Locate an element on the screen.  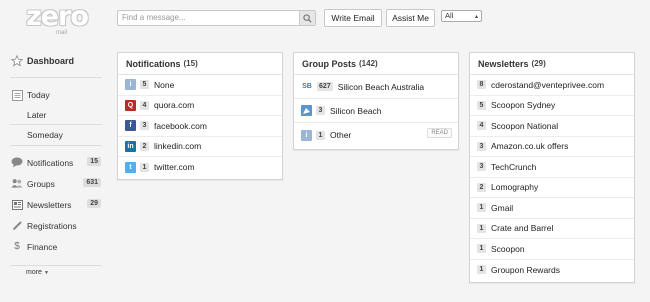
list-item: Q 4 quora.com is located at coordinates (200, 106).